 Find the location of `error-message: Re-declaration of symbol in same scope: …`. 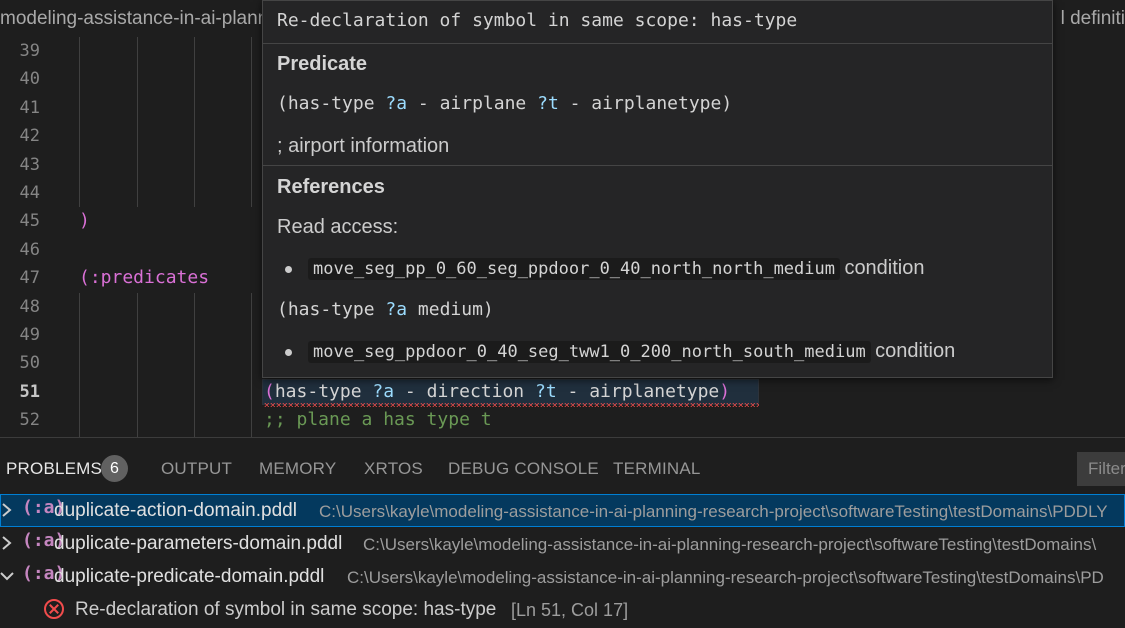

error-message: Re-declaration of symbol in same scope: … is located at coordinates (286, 609).